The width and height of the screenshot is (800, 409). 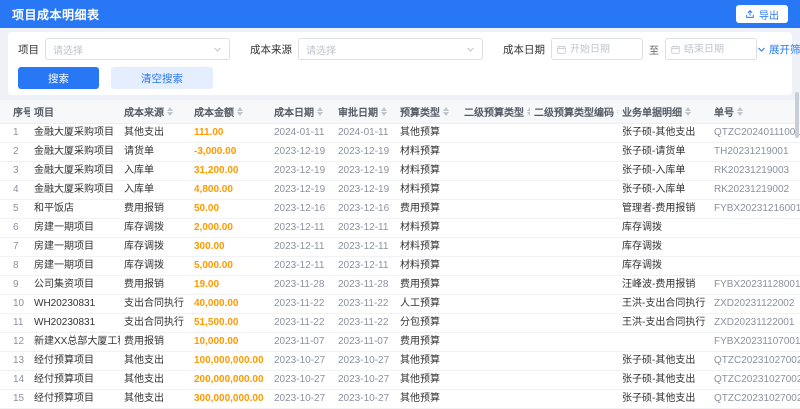 I want to click on date-end-input, so click(x=717, y=49).